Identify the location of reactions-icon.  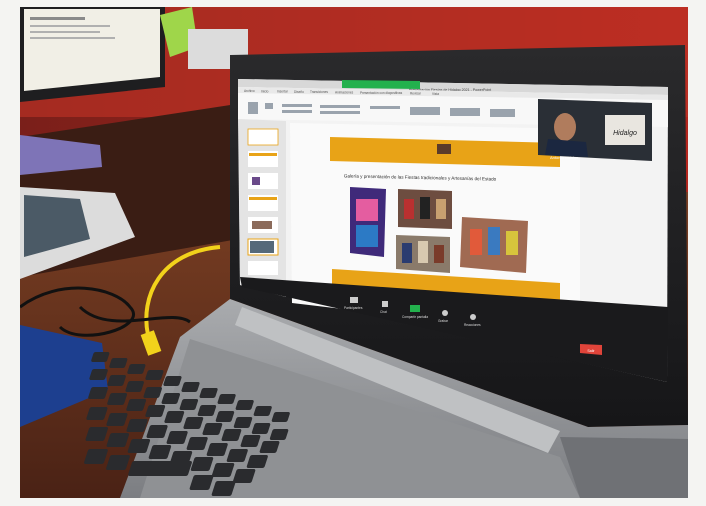
(473, 317).